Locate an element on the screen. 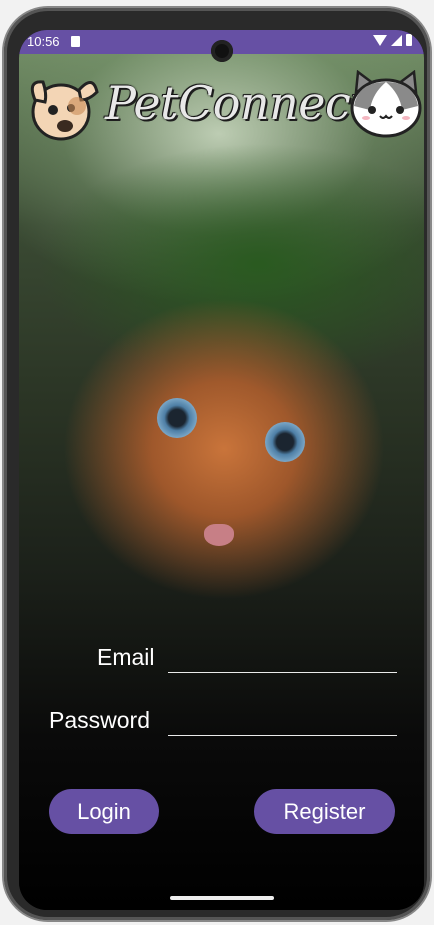 This screenshot has width=434, height=925. register-button: Register is located at coordinates (324, 811).